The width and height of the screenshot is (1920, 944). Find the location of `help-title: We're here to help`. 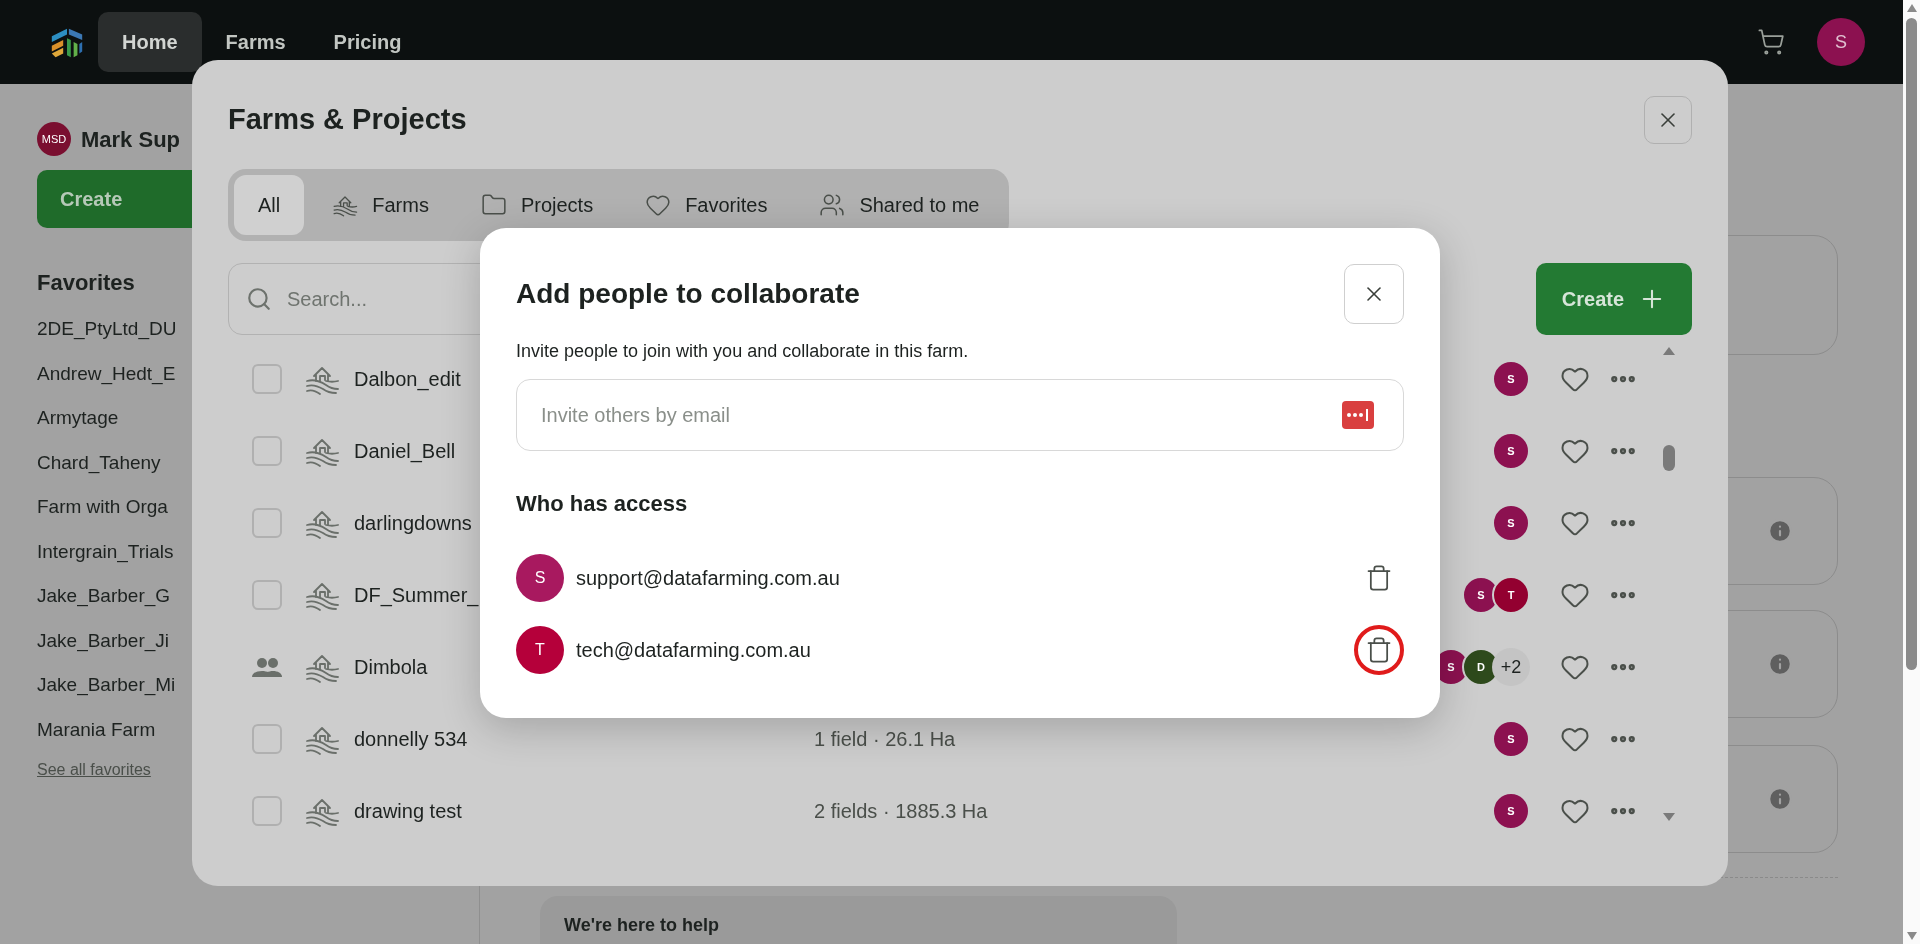

help-title: We're here to help is located at coordinates (641, 925).